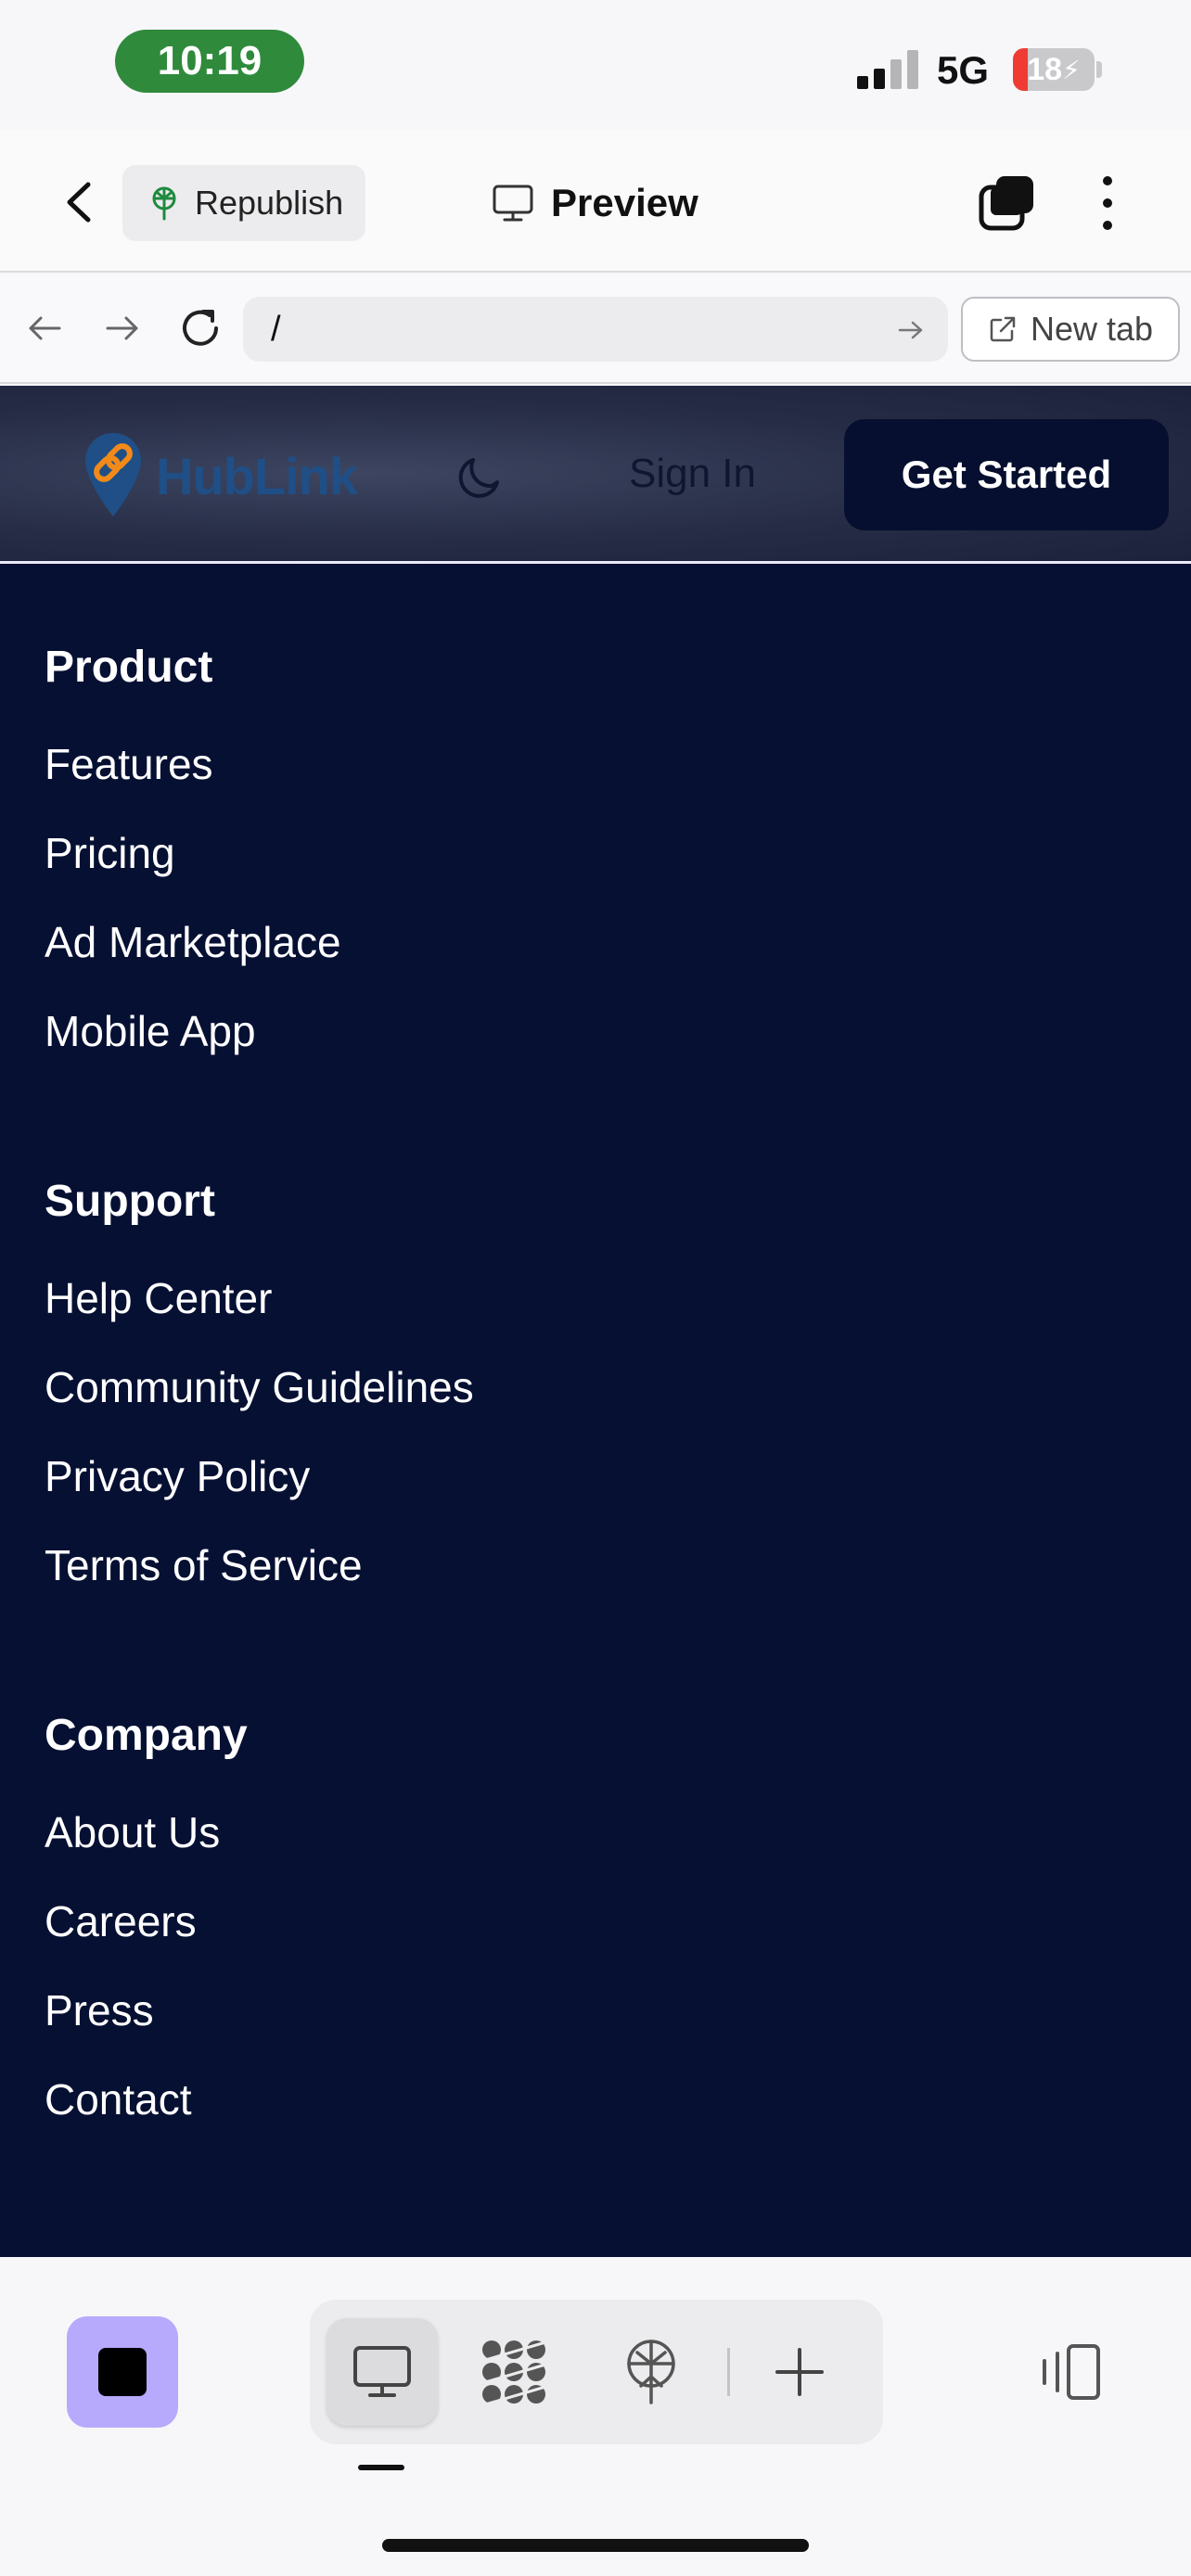 The height and width of the screenshot is (2576, 1191). I want to click on stop-button, so click(122, 2372).